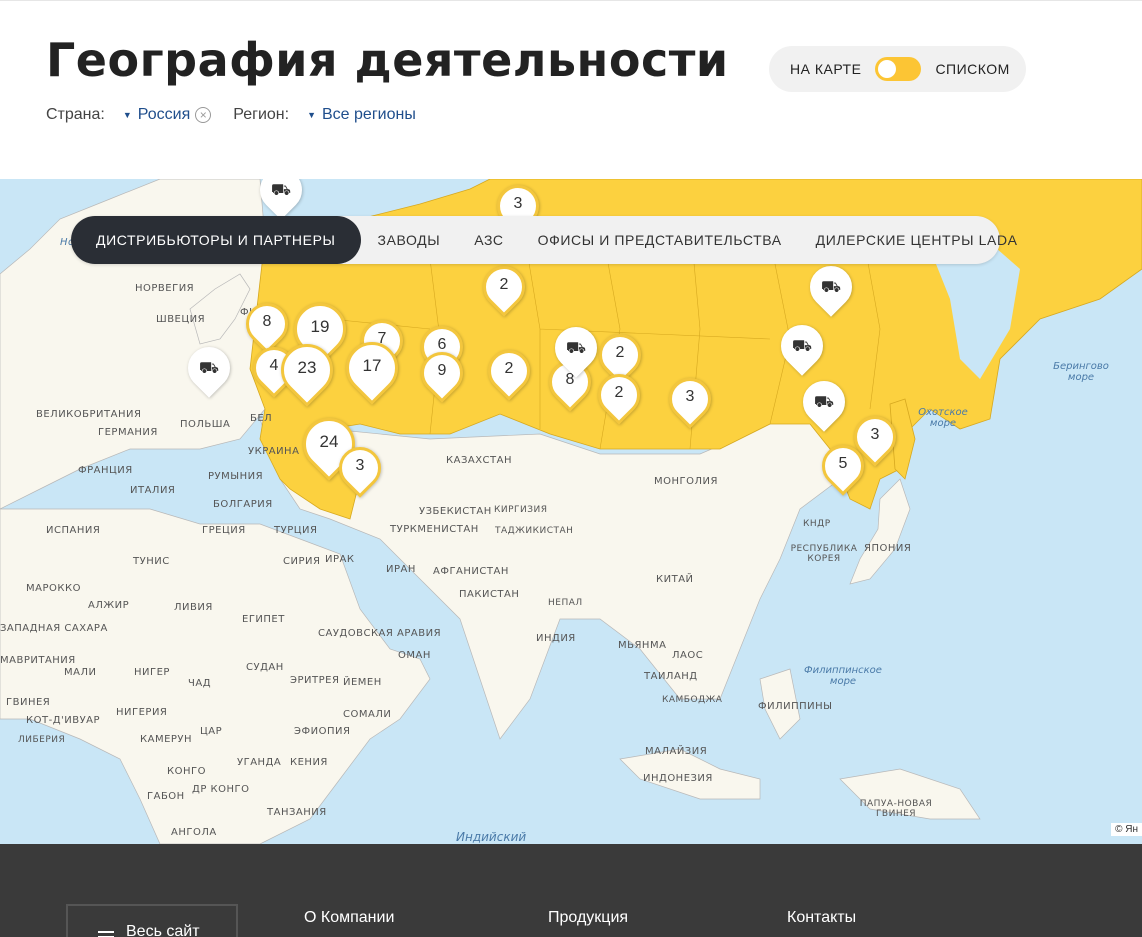 This screenshot has width=1142, height=937. Describe the element at coordinates (887, 69) in the screenshot. I see `switch-knob` at that location.